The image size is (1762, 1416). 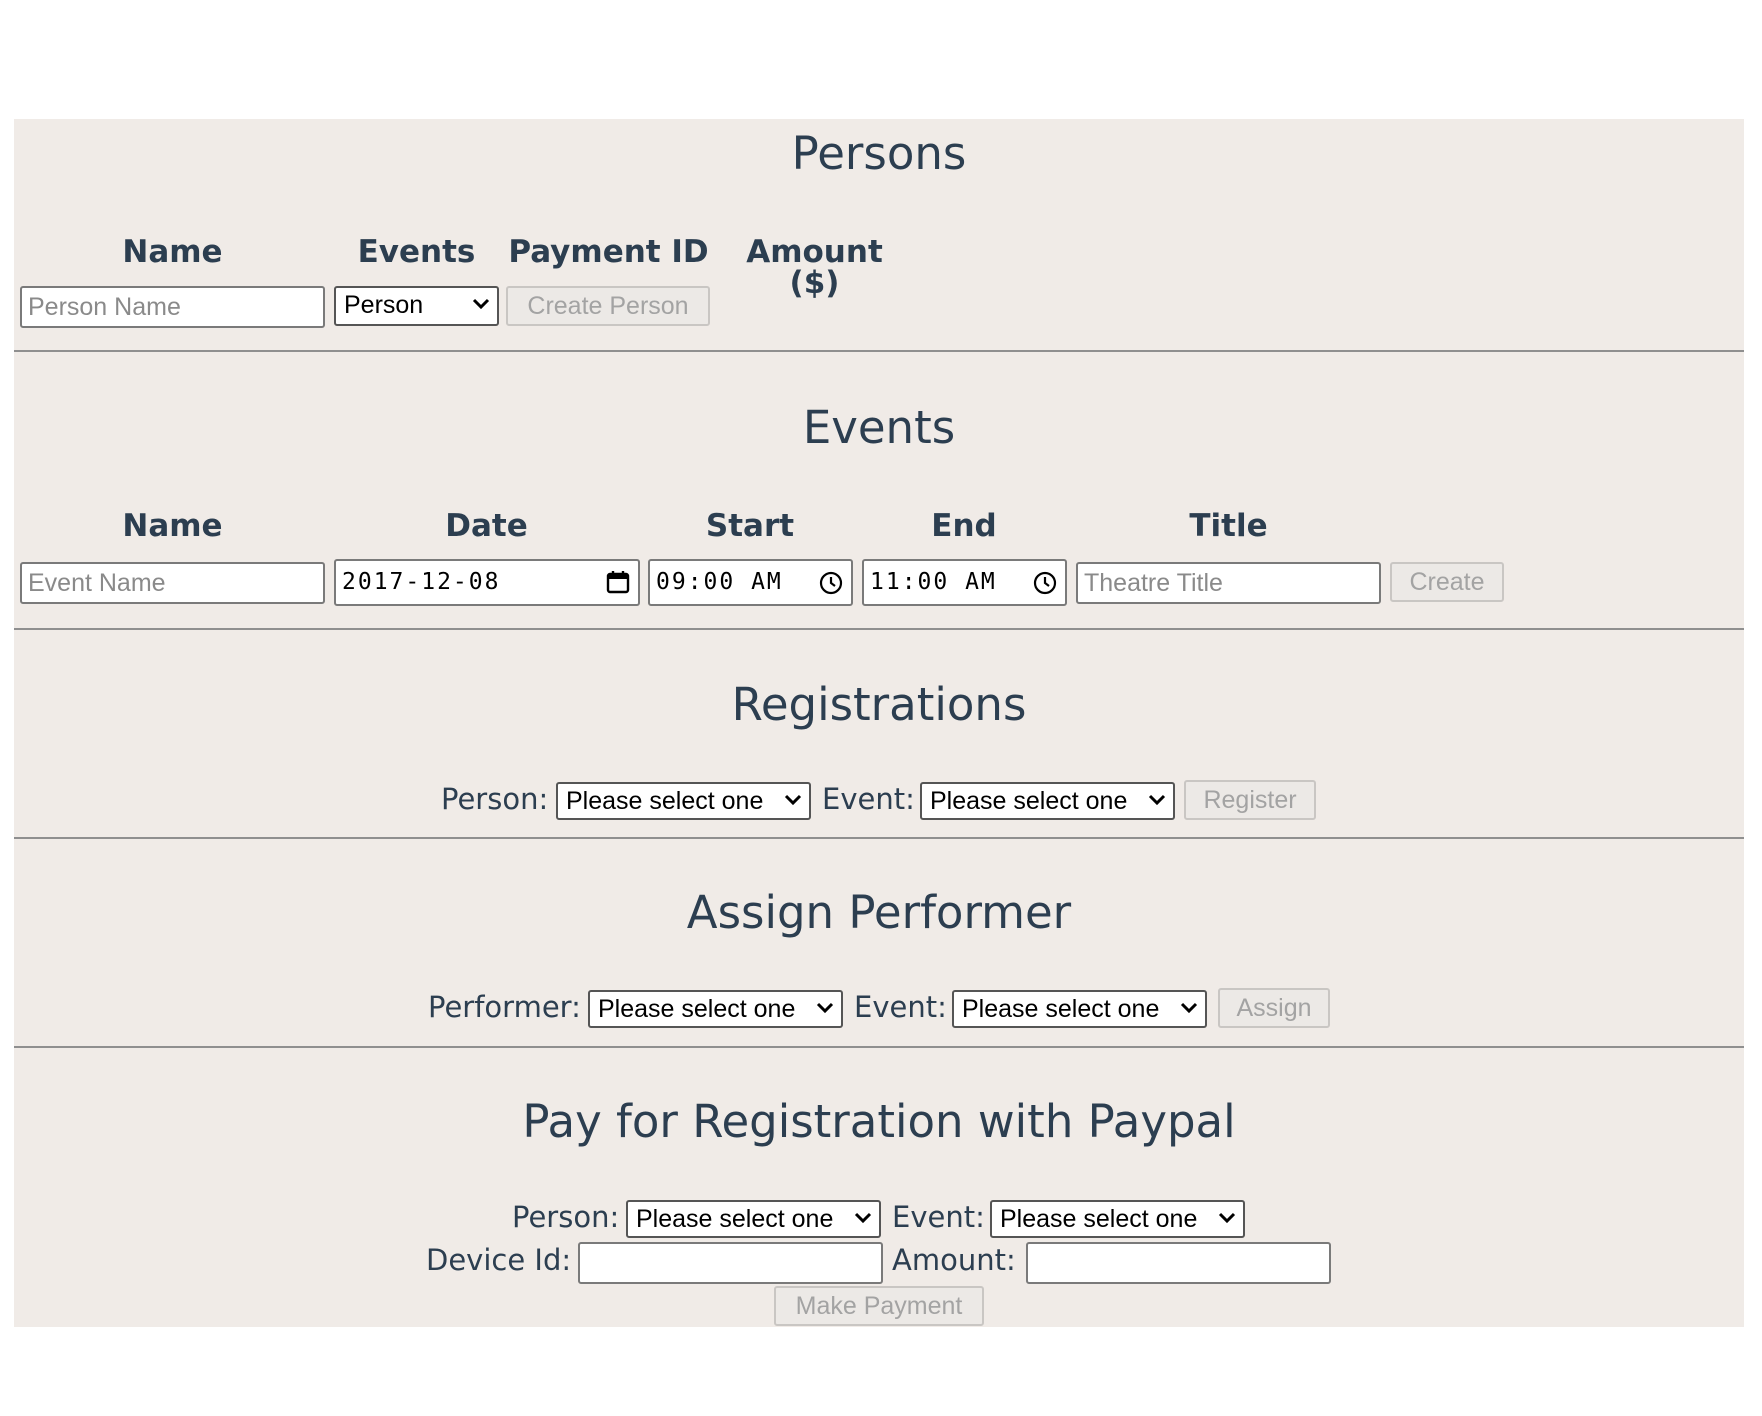 I want to click on event-title-input, so click(x=1228, y=583).